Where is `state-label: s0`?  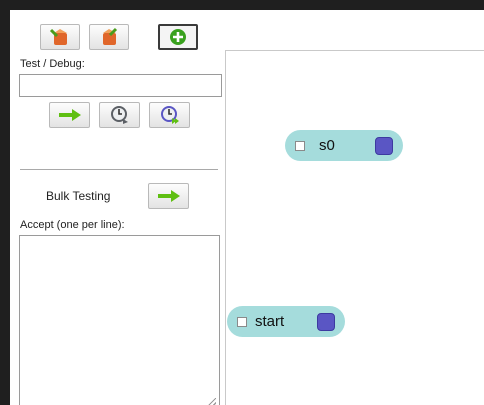
state-label: s0 is located at coordinates (327, 145).